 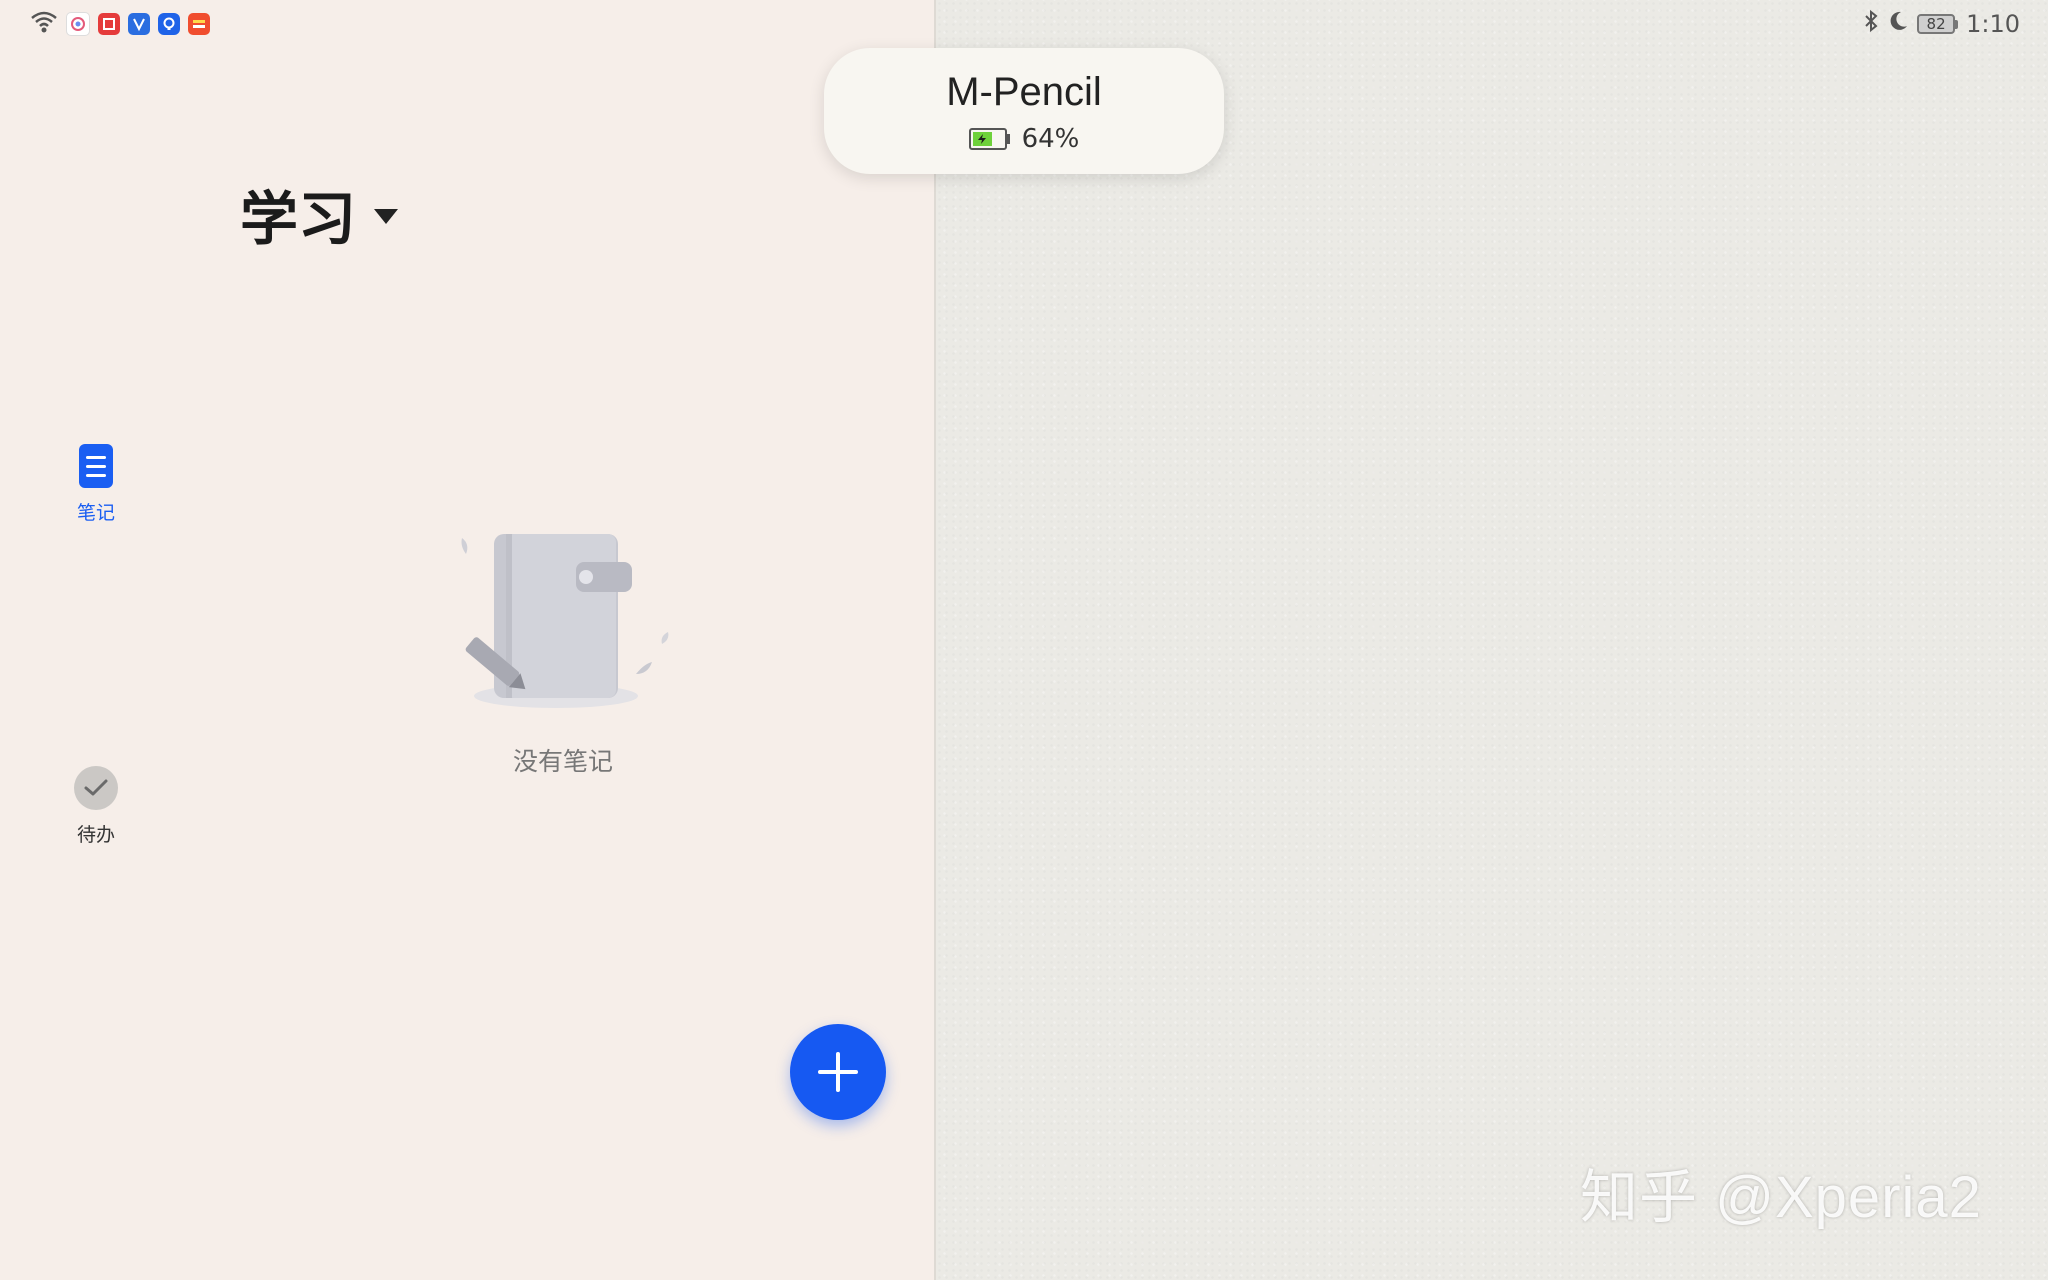 I want to click on nav-item-todo: 待办, so click(x=96, y=806).